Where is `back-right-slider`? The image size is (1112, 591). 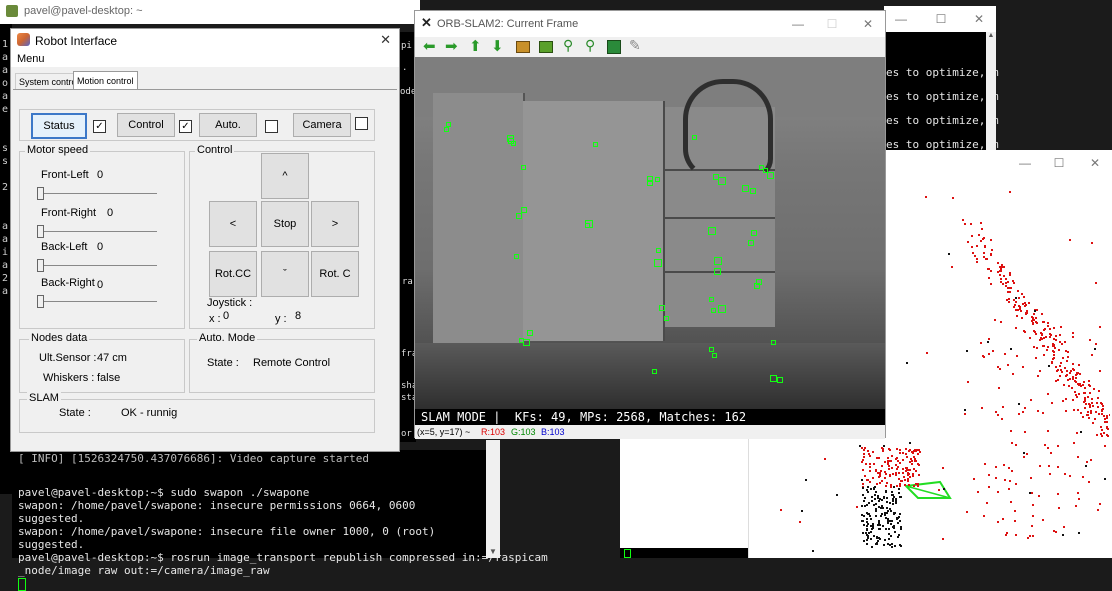 back-right-slider is located at coordinates (97, 301).